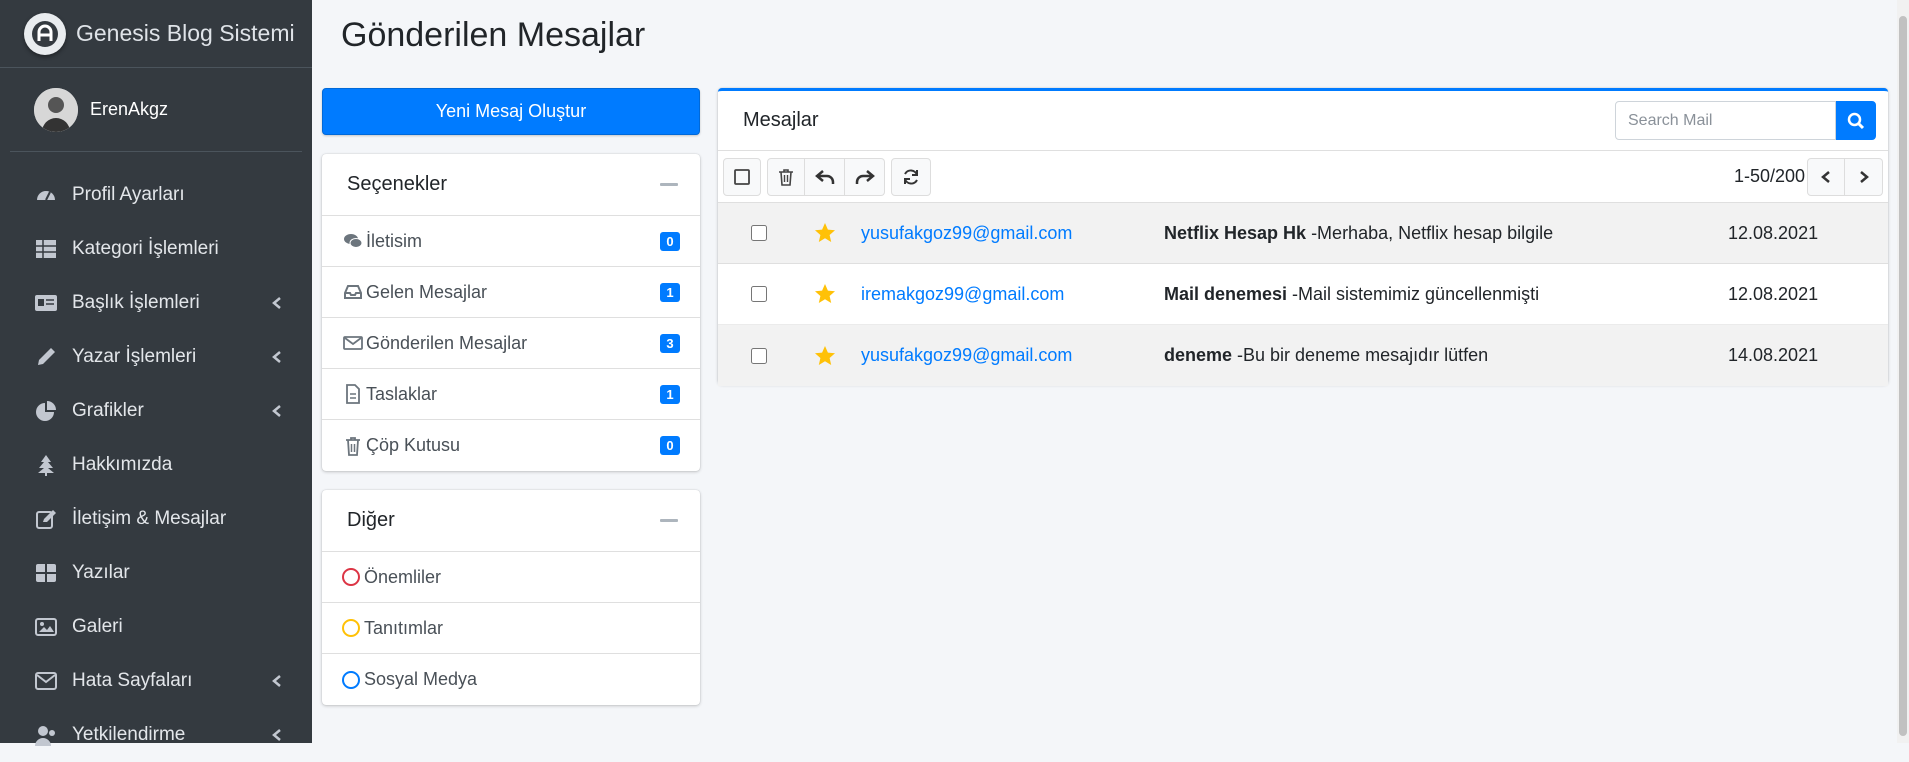  I want to click on chevron-right-icon, so click(1864, 176).